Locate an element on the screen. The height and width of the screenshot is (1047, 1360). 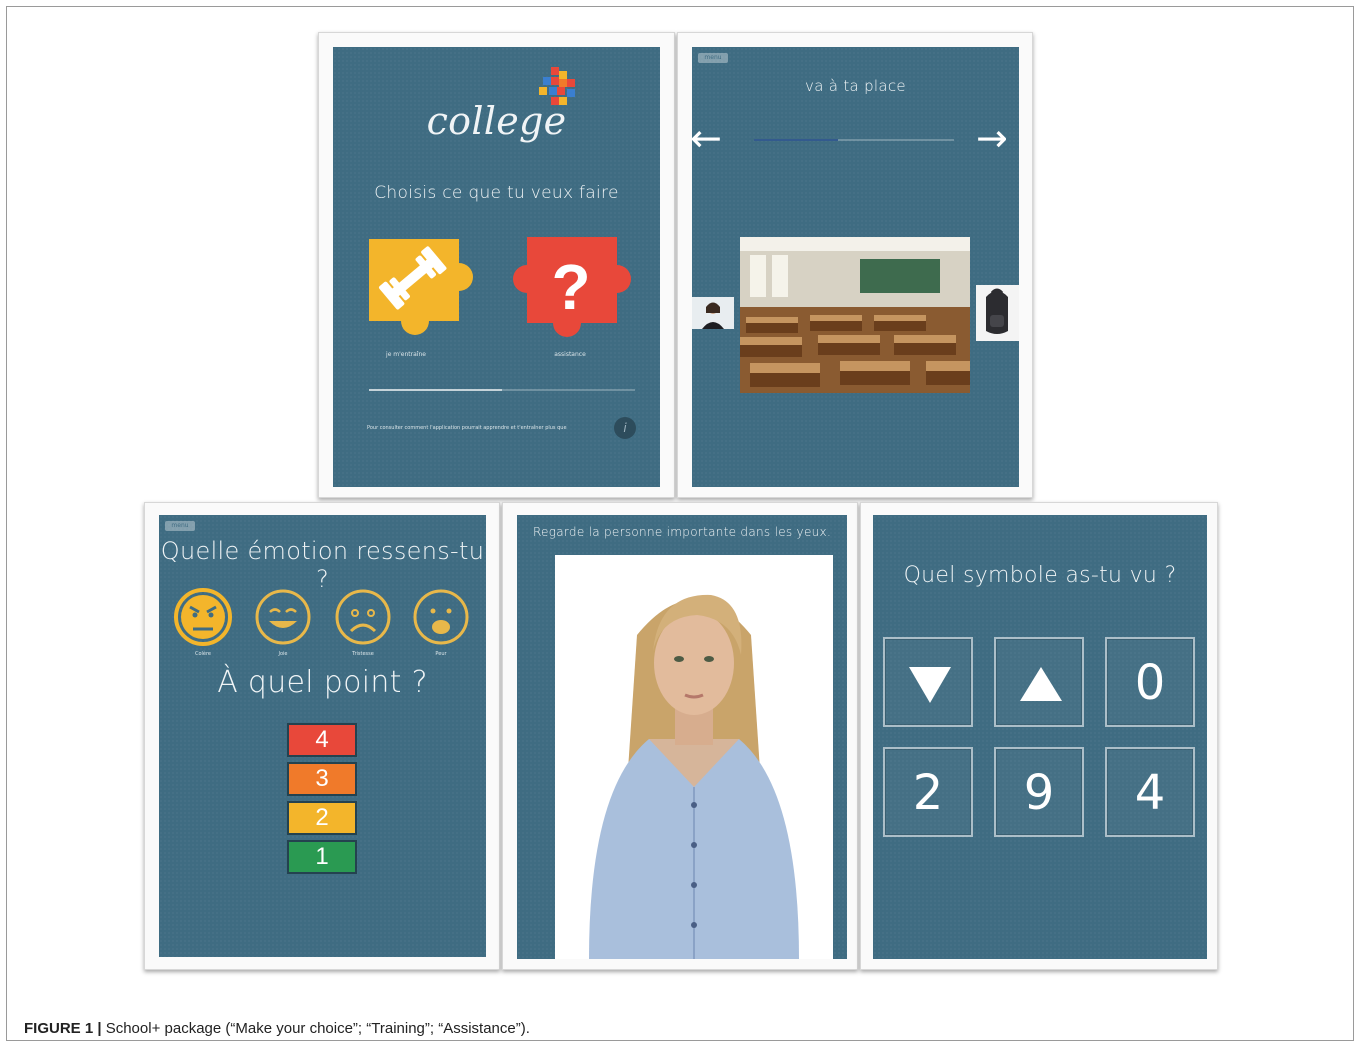
card-symbol: Quel symbole as-tu vu ? 0 2 9 4 is located at coordinates (1039, 736).